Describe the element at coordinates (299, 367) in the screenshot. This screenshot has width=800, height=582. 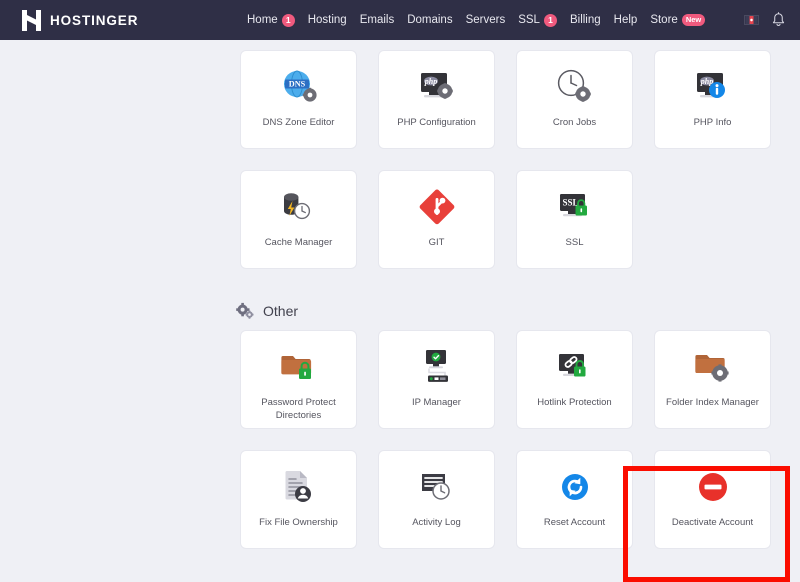
I see `folder-lock-icon` at that location.